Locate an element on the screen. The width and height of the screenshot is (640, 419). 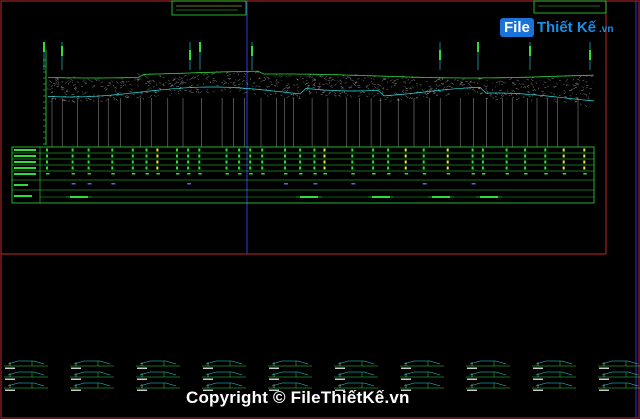
cross-section-strip is located at coordinates (322, 375).